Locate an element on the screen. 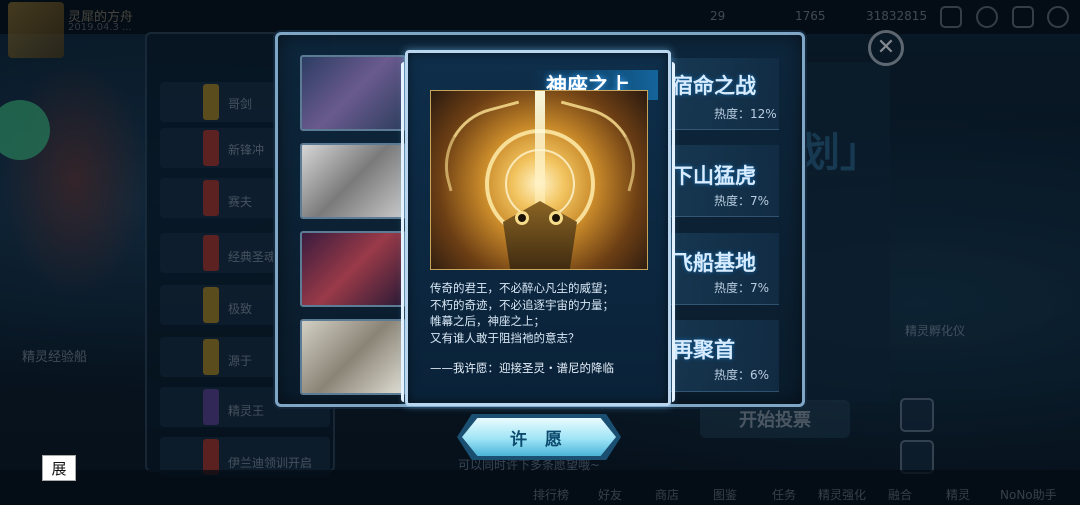 The height and width of the screenshot is (505, 1080). wish-slot-heat: 热度：12% is located at coordinates (745, 114).